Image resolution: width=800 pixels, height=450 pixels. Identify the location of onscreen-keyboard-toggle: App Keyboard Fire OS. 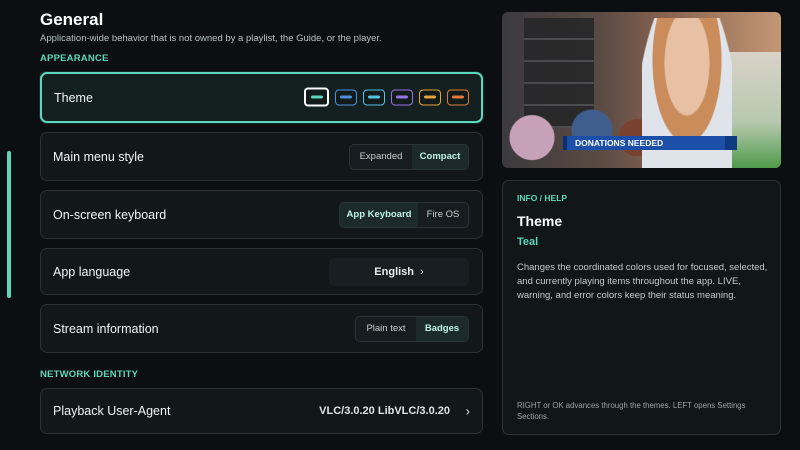
(404, 214).